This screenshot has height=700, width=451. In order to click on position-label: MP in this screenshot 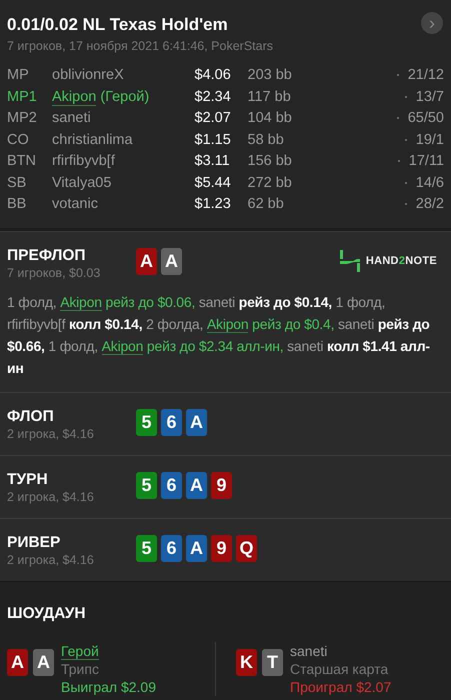, I will do `click(18, 75)`.